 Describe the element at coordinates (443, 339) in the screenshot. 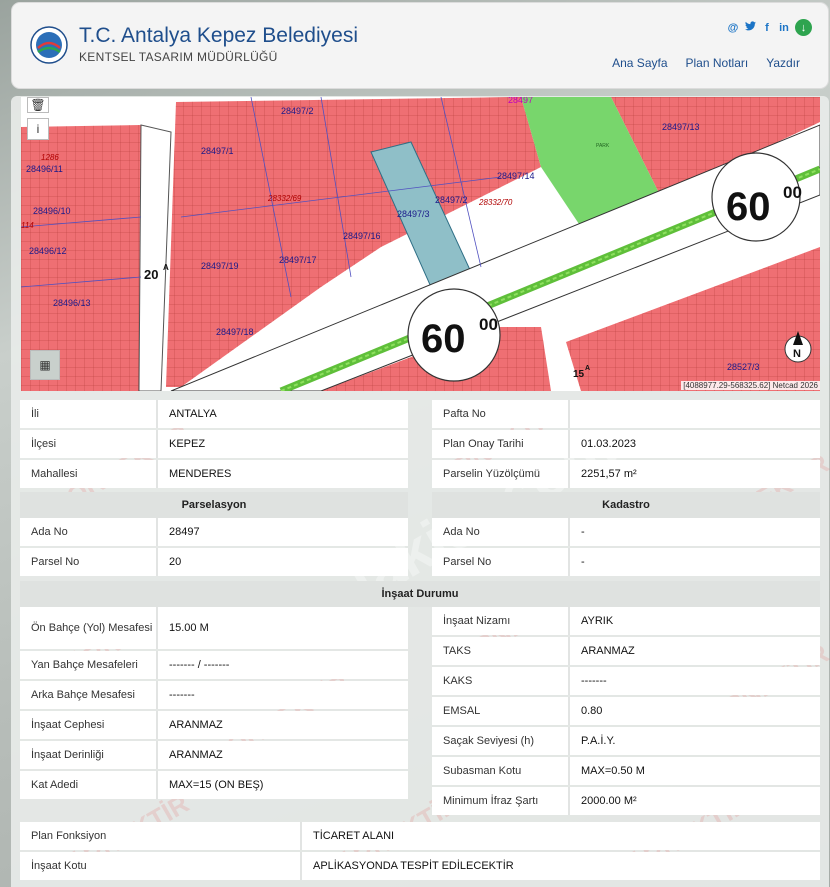

I see `road-width-label-1: 60` at that location.